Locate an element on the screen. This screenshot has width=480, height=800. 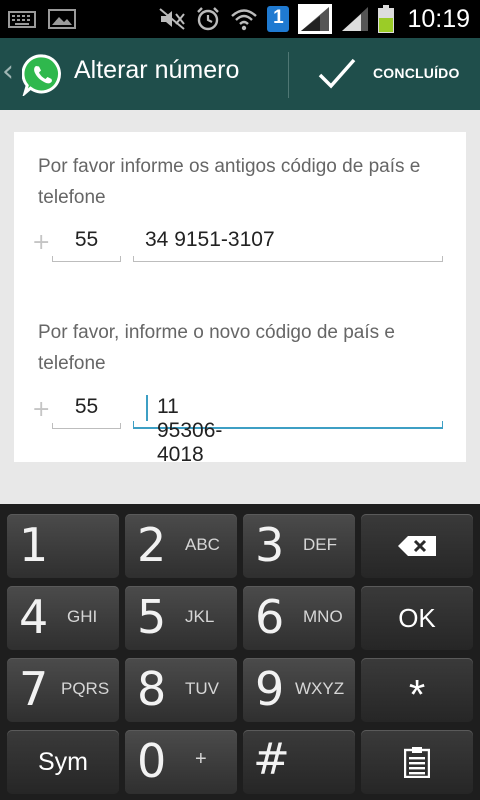
key-digit: 6 is located at coordinates (270, 617).